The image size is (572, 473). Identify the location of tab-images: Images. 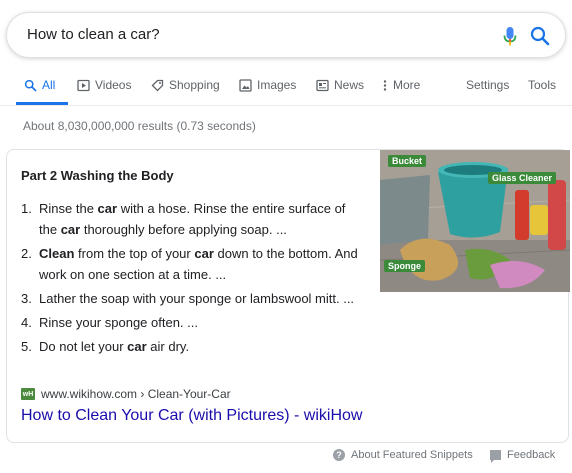
(267, 91).